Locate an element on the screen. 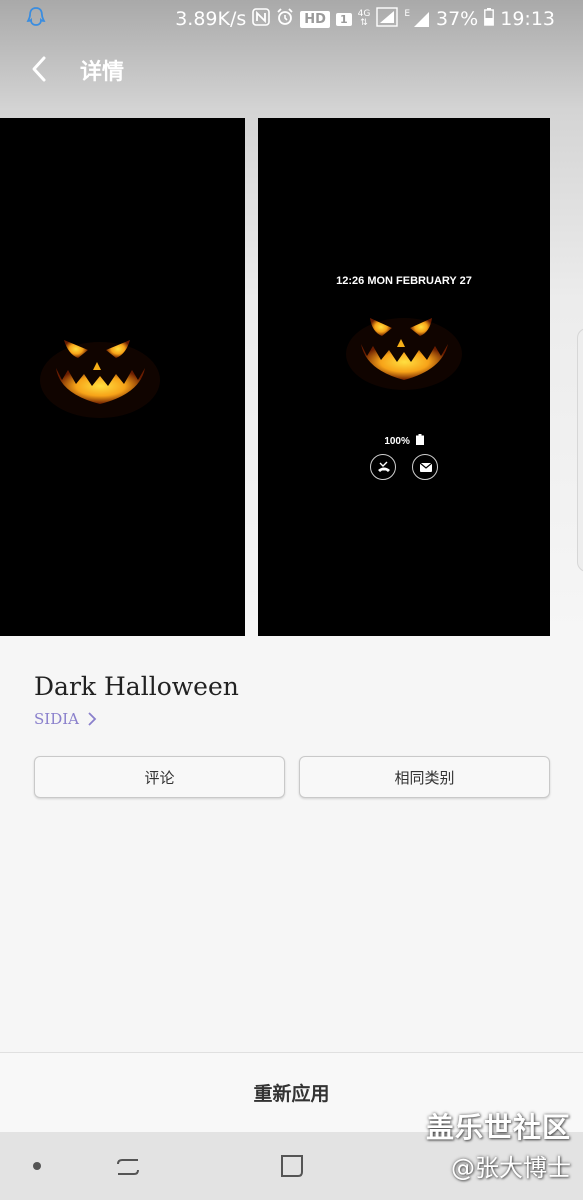 The width and height of the screenshot is (583, 1200). home-button is located at coordinates (292, 1166).